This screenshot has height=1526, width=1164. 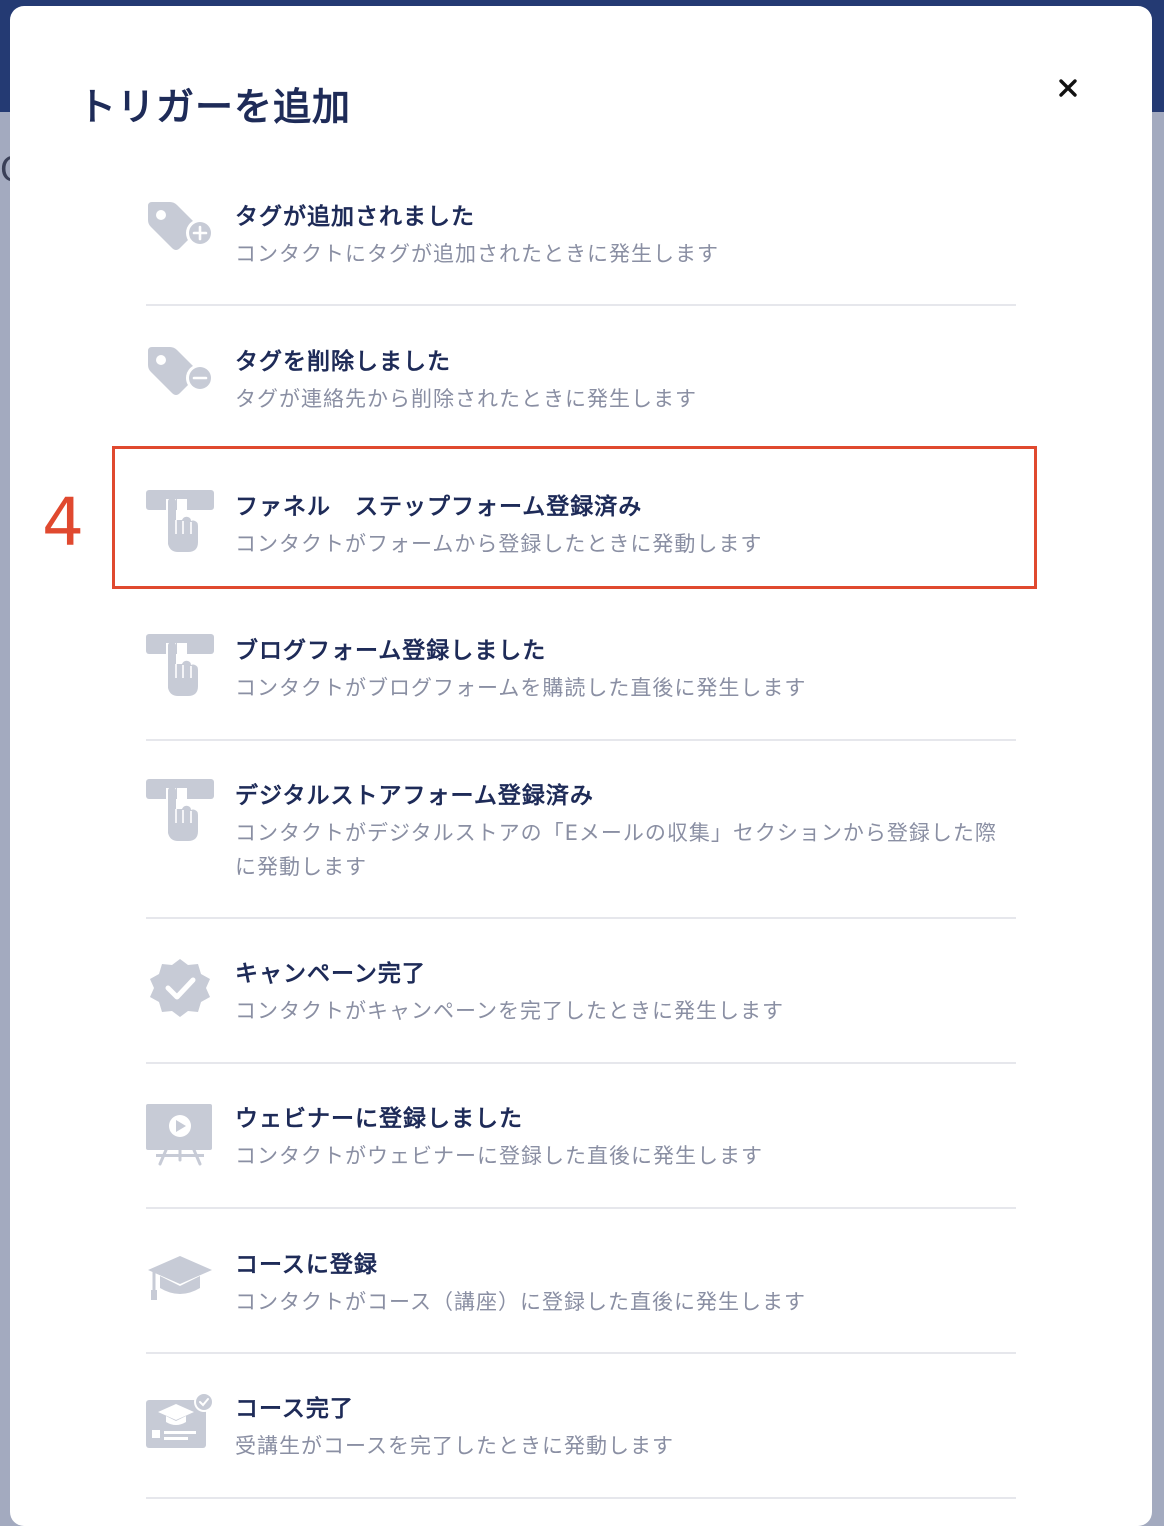 What do you see at coordinates (180, 988) in the screenshot?
I see `check-badge-icon` at bounding box center [180, 988].